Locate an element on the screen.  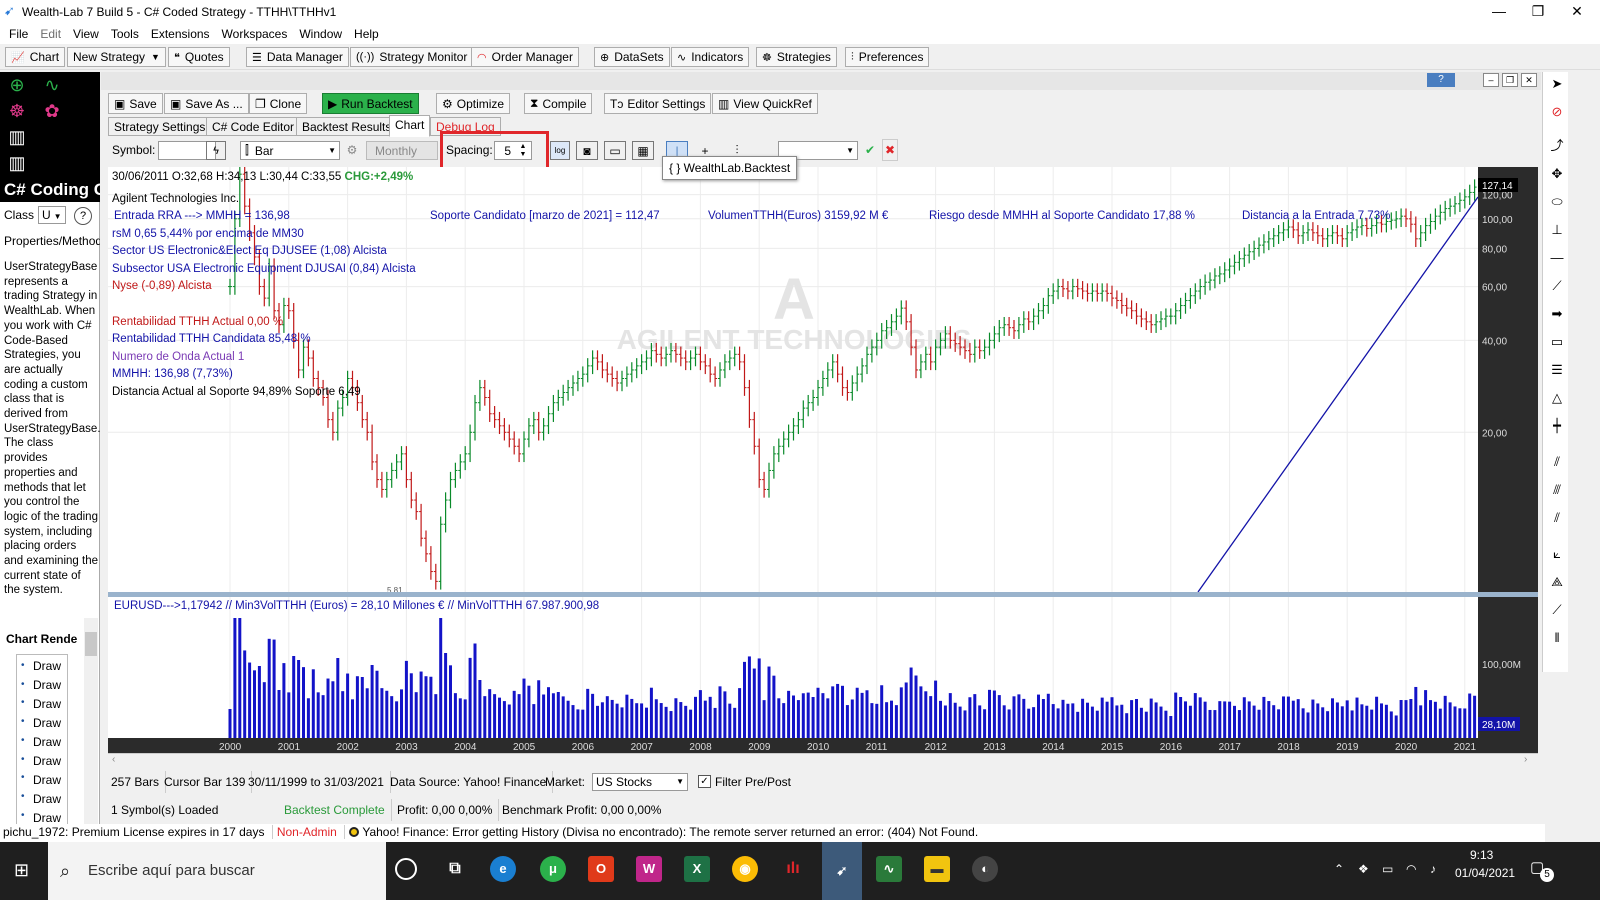
tab-code-editor: C# Code Editor is located at coordinates (253, 126).